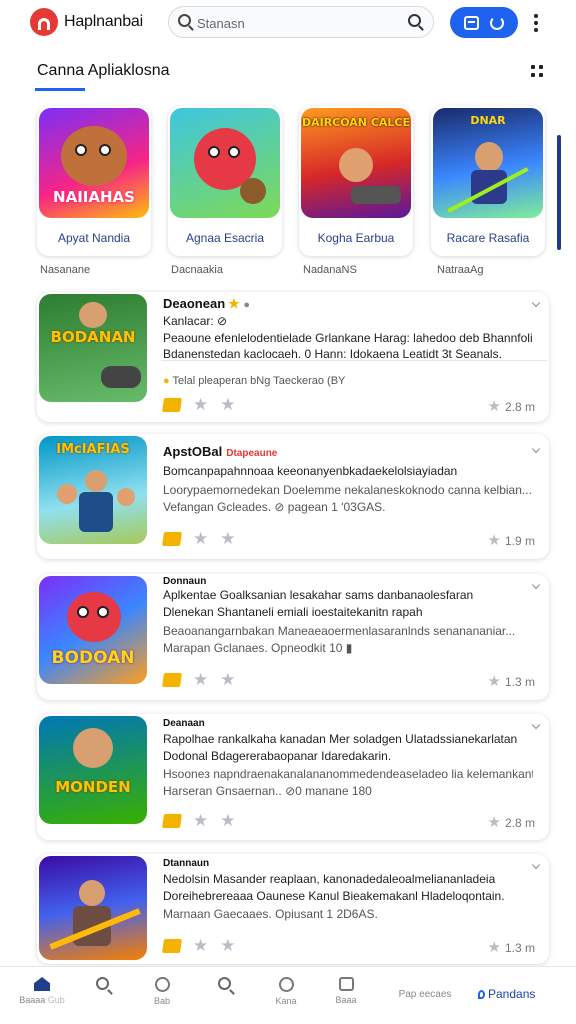 This screenshot has height=1024, width=576. What do you see at coordinates (559, 192) in the screenshot?
I see `carousel-scroll-indicator` at bounding box center [559, 192].